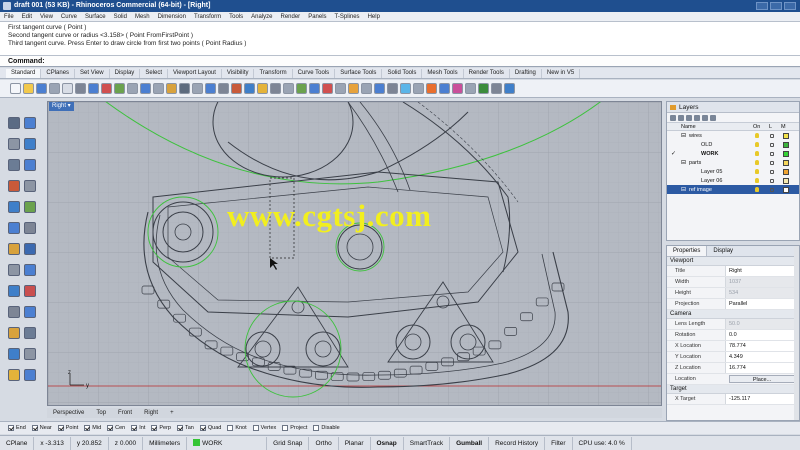  What do you see at coordinates (273, 73) in the screenshot?
I see `toolbar-tab-transform: Transform` at bounding box center [273, 73].